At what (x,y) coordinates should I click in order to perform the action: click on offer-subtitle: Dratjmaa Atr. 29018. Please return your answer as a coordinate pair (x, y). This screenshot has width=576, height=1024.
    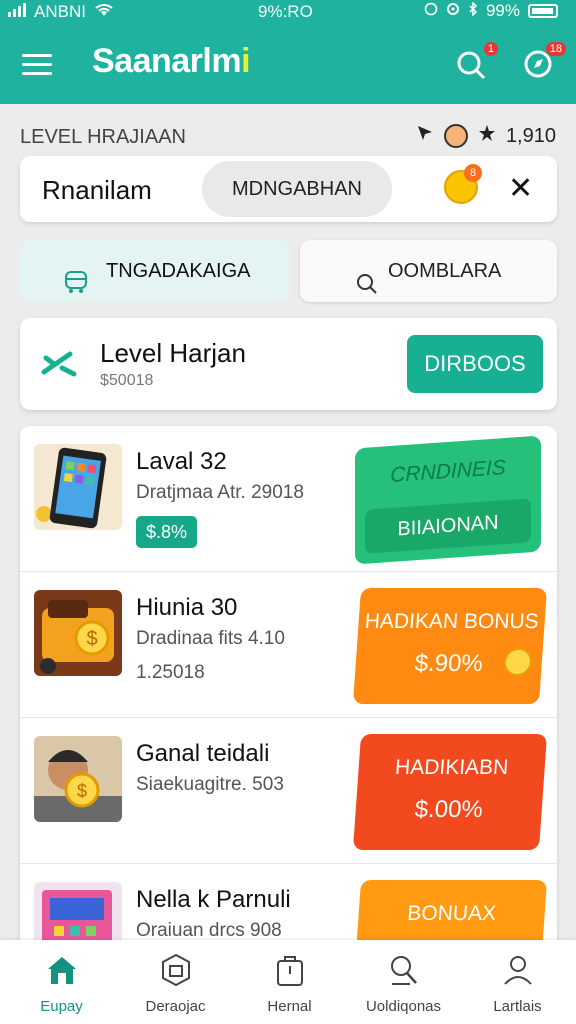
    Looking at the image, I should click on (220, 492).